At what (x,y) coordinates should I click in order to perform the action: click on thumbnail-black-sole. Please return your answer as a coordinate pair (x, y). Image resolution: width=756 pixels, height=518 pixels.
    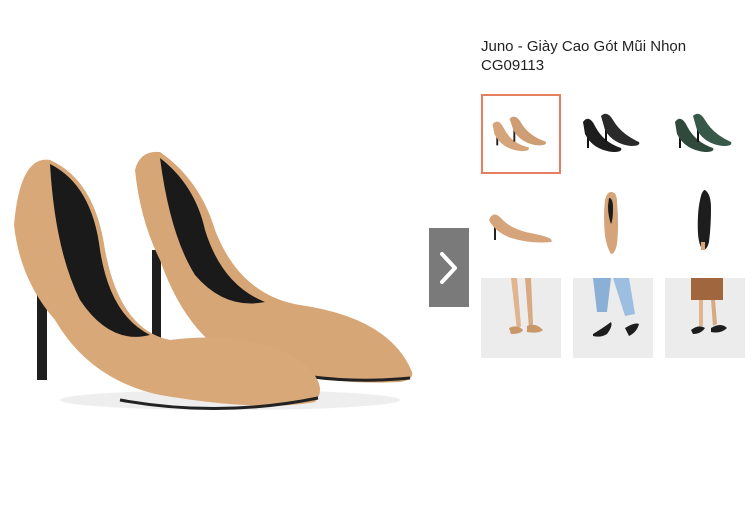
    Looking at the image, I should click on (705, 226).